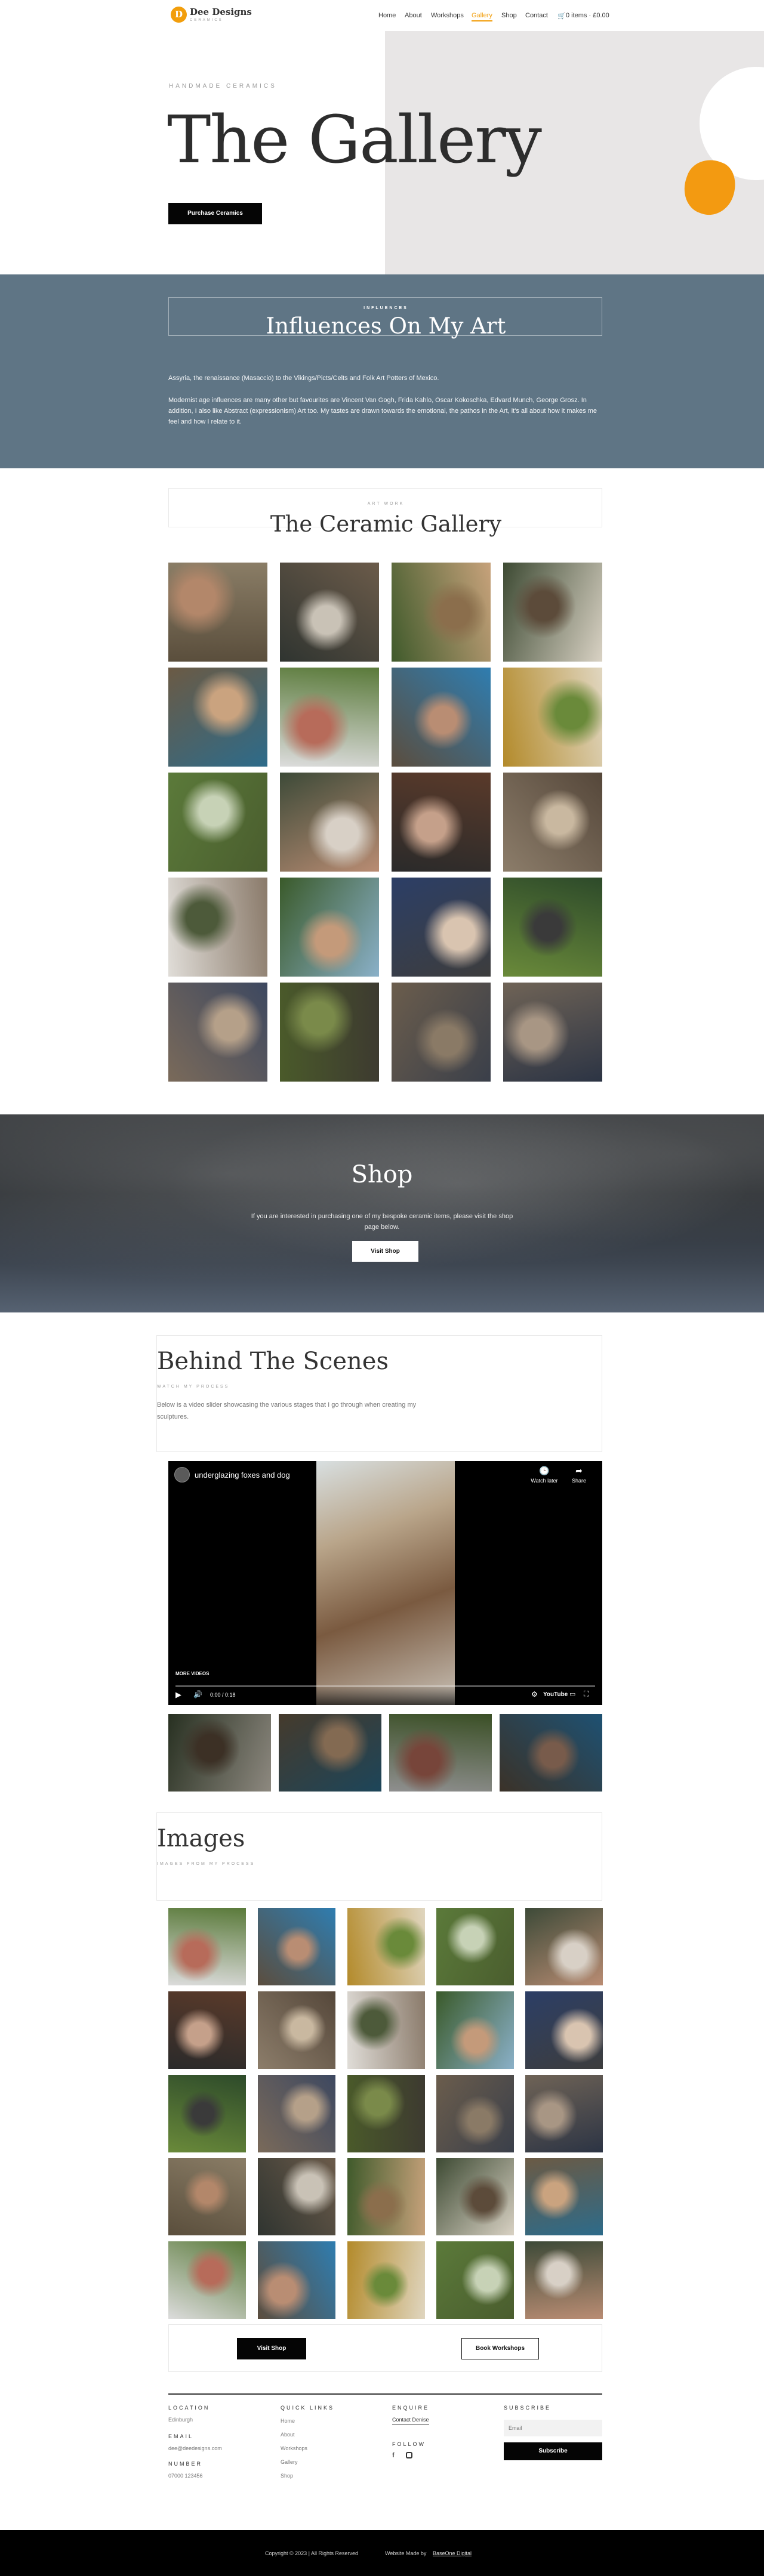 The image size is (764, 2576). I want to click on share-icon: ➦, so click(579, 1471).